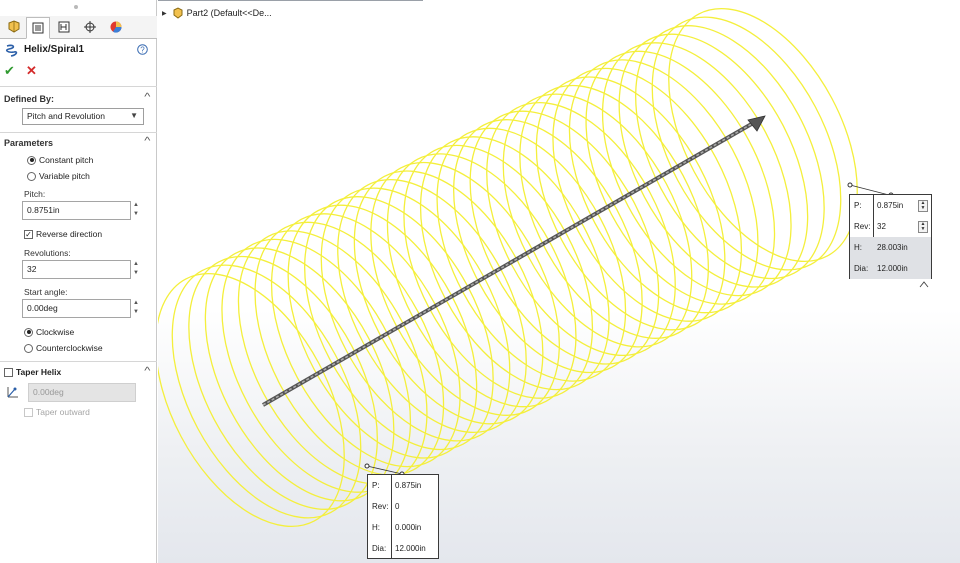 Image resolution: width=960 pixels, height=563 pixels. Describe the element at coordinates (76, 210) in the screenshot. I see `pitch-field: 0.8751in` at that location.